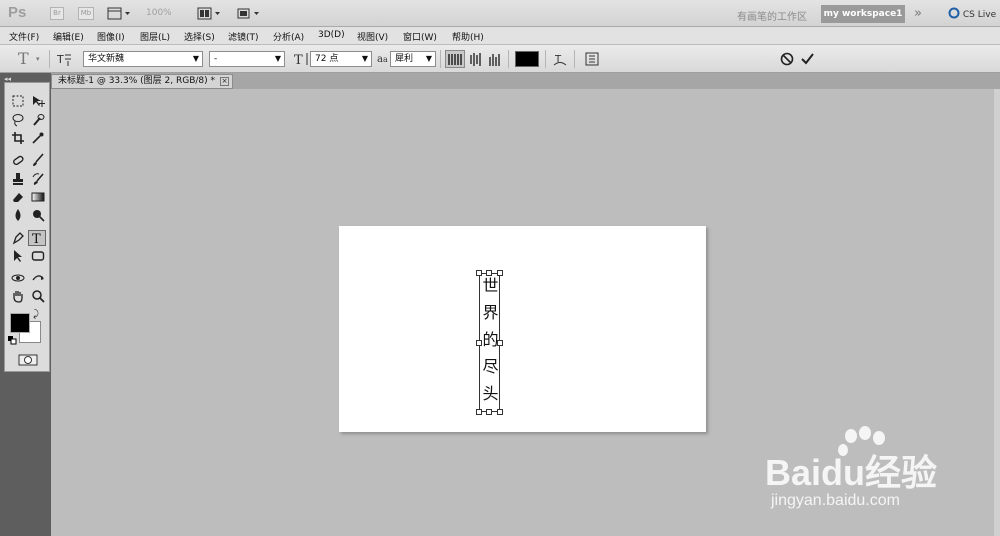 The width and height of the screenshot is (1000, 536). Describe the element at coordinates (106, 59) in the screenshot. I see `font-family-value: 华文新魏` at that location.